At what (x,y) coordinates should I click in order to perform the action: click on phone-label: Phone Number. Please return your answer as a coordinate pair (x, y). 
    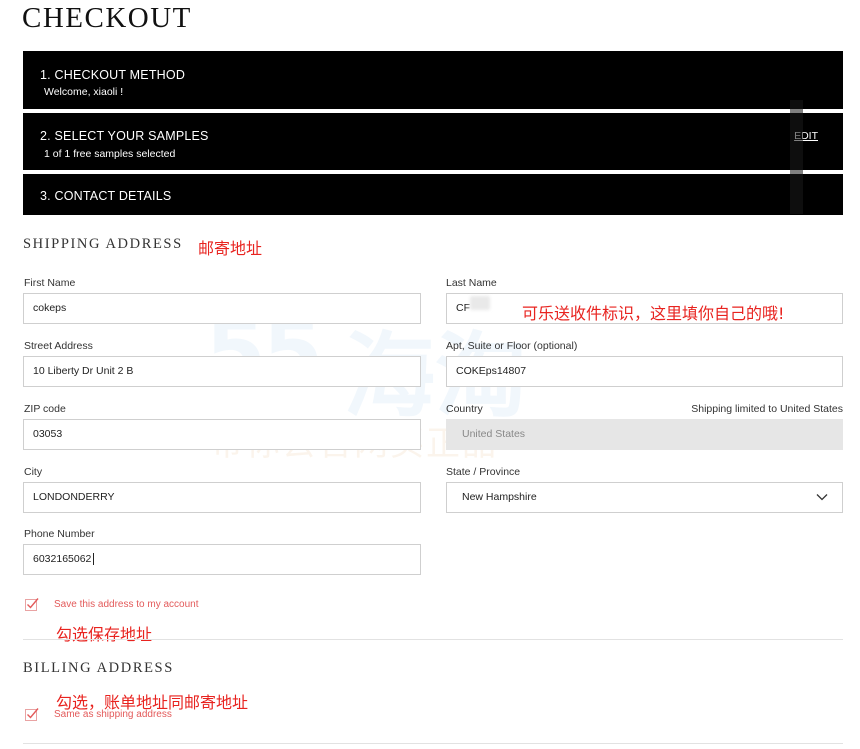
    Looking at the image, I should click on (59, 534).